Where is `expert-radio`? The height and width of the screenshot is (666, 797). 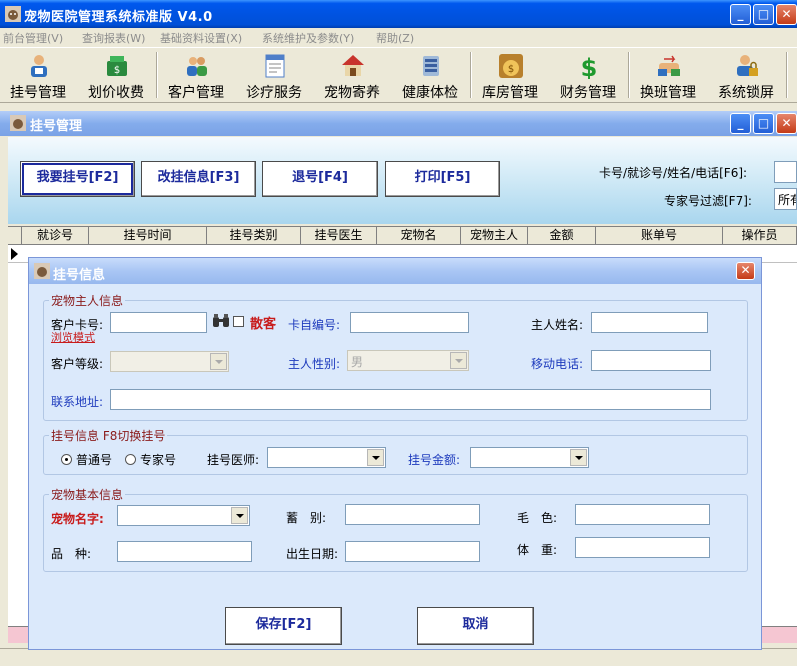 expert-radio is located at coordinates (130, 459).